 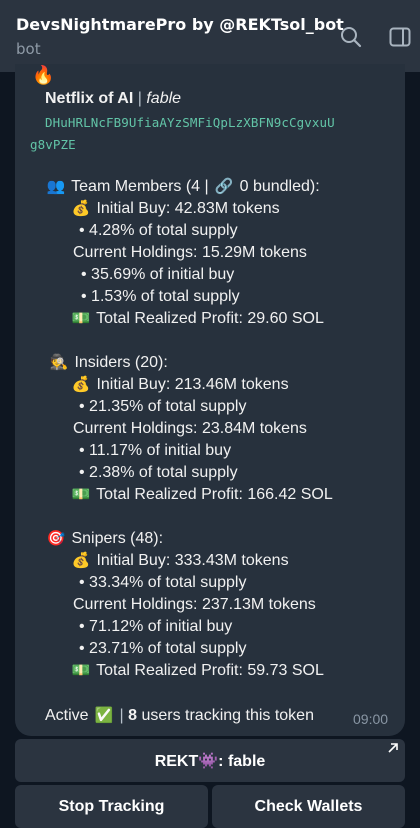 I want to click on snipers-initial-pct: • 33.34% of total supply, so click(x=163, y=582).